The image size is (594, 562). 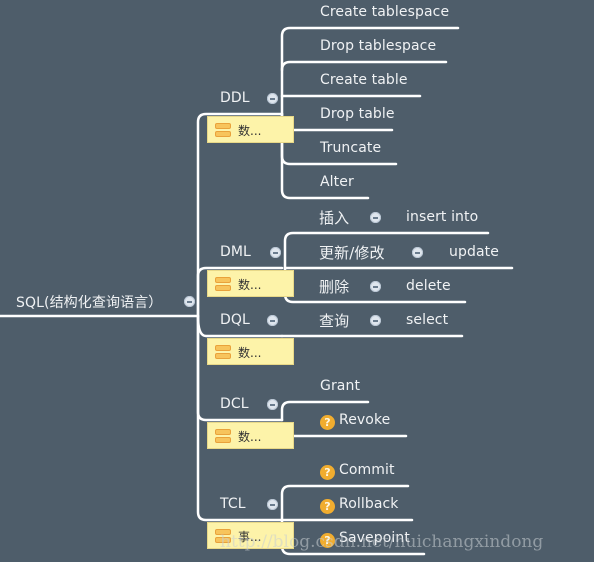 I want to click on ddl-item: Create tablespace, so click(x=384, y=12).